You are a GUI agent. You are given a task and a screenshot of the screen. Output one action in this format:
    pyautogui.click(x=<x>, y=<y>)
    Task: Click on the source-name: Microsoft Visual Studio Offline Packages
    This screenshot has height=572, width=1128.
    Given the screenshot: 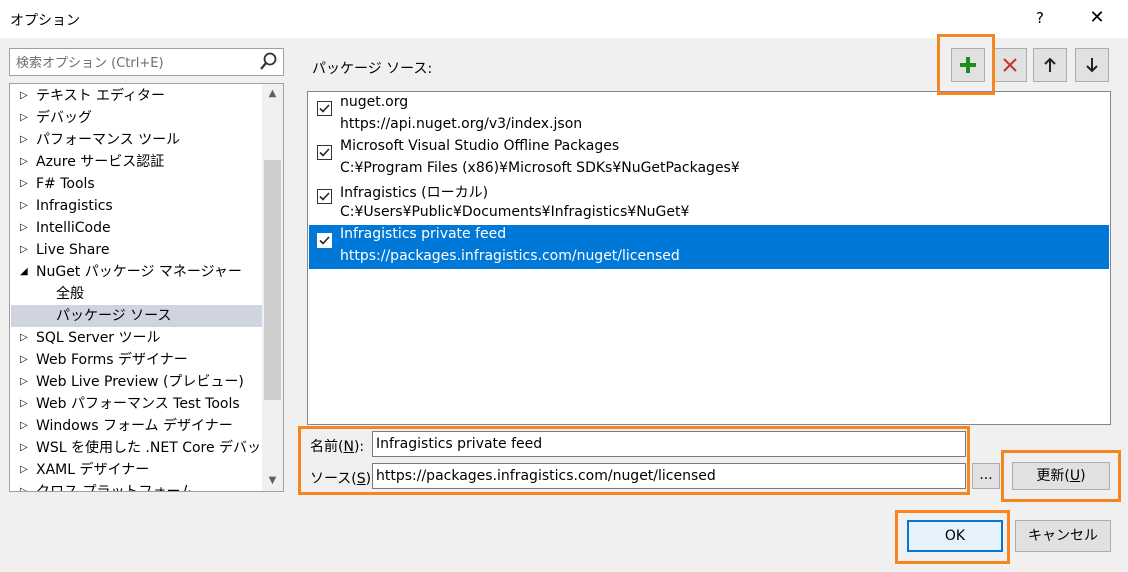 What is the action you would take?
    pyautogui.click(x=480, y=146)
    